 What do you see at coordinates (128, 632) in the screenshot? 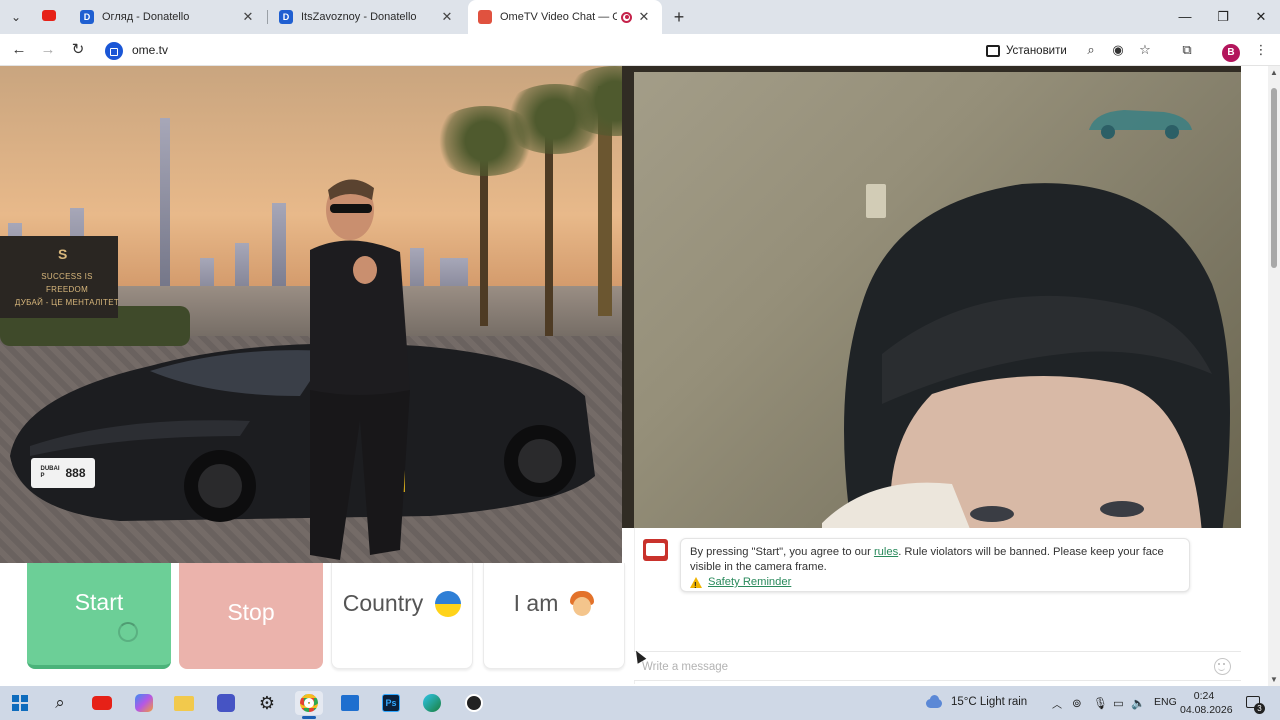
I see `loading-spinner-icon` at bounding box center [128, 632].